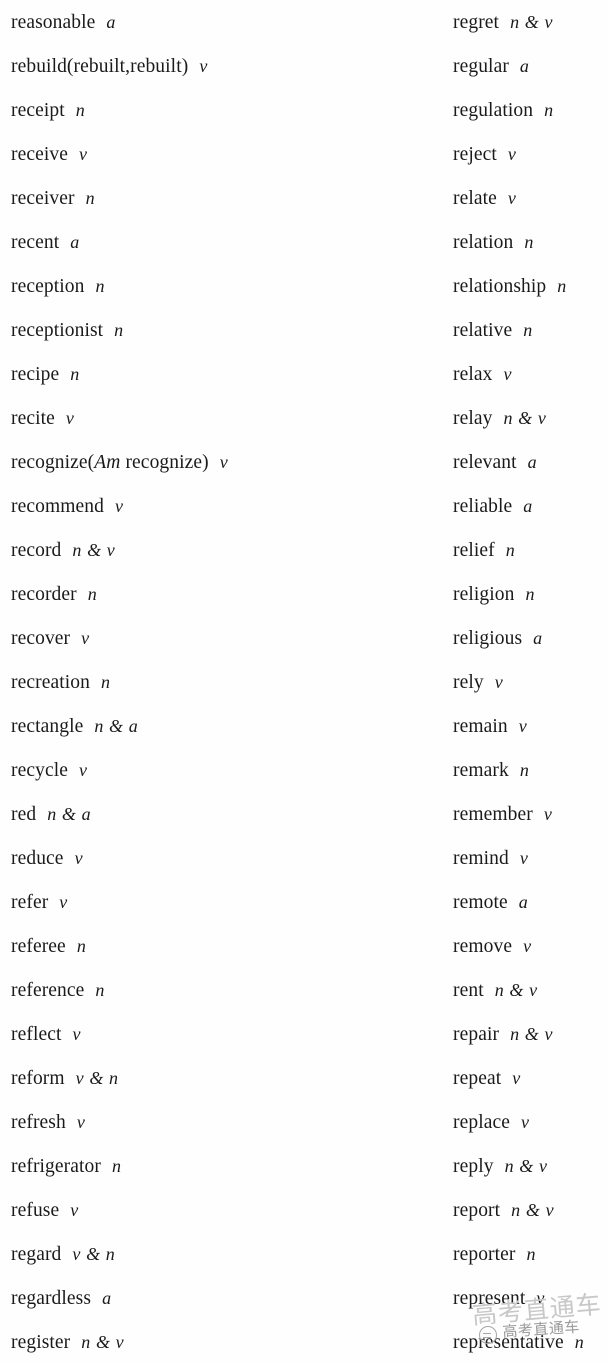  What do you see at coordinates (229, 330) in the screenshot?
I see `vocabulary-entry: receptionist n` at bounding box center [229, 330].